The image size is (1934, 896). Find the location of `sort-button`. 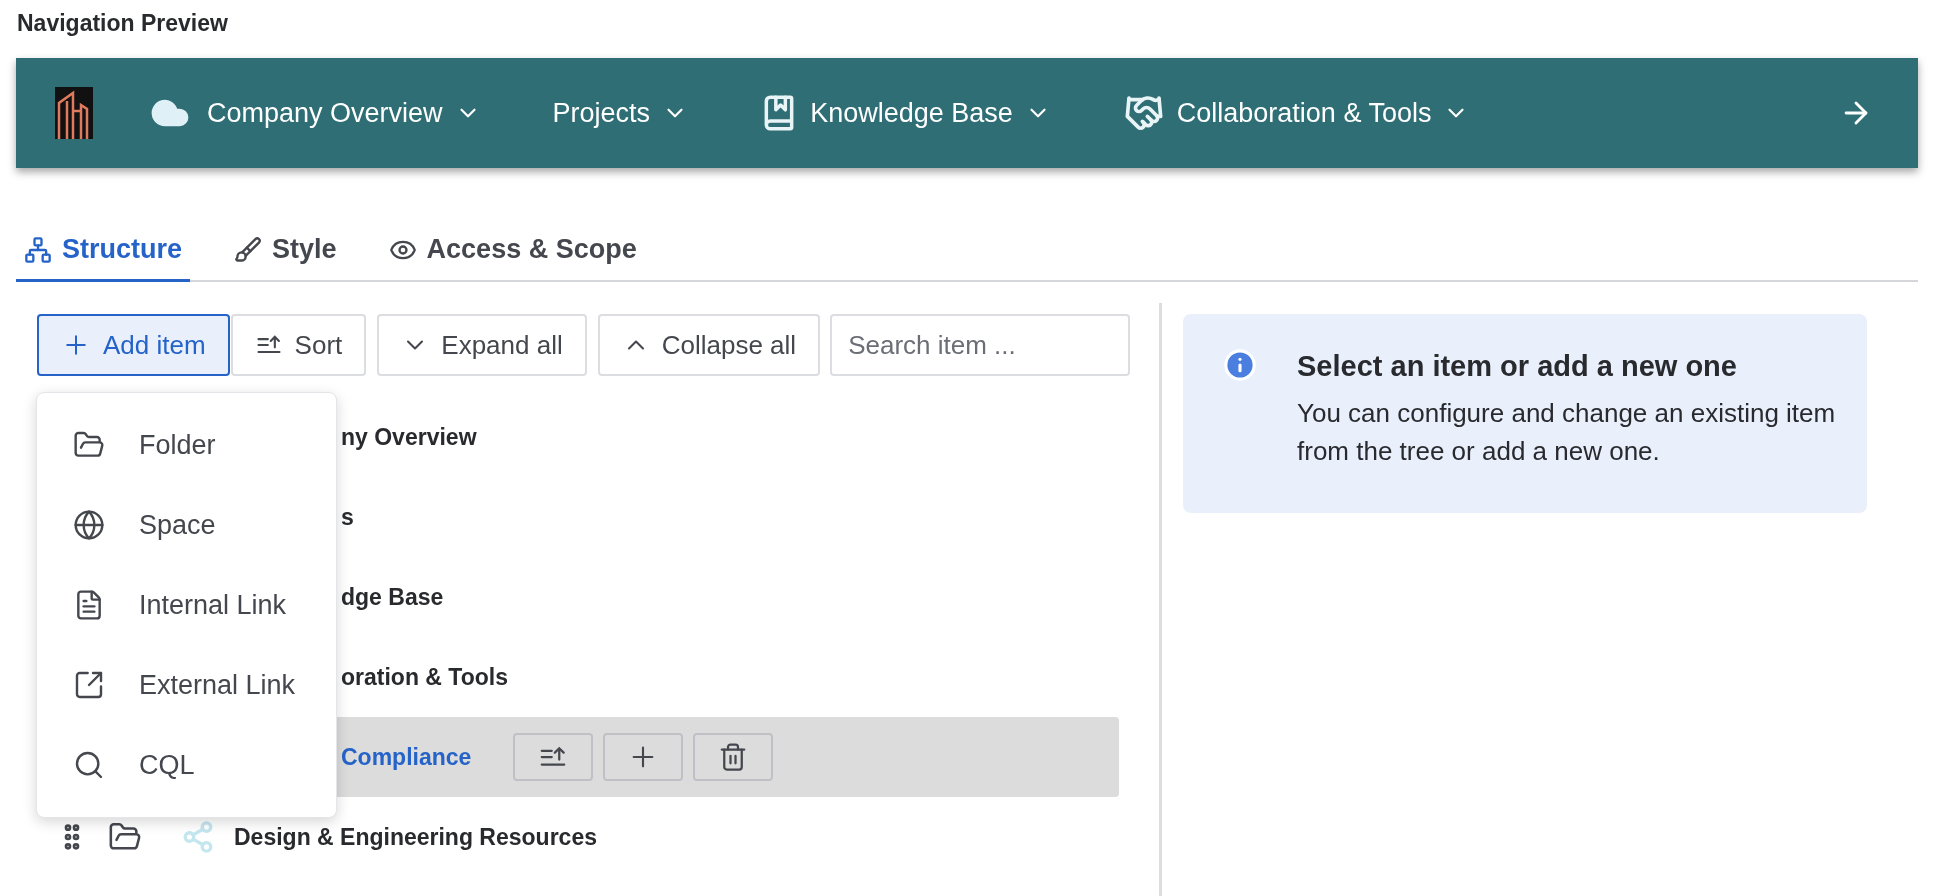

sort-button is located at coordinates (553, 757).